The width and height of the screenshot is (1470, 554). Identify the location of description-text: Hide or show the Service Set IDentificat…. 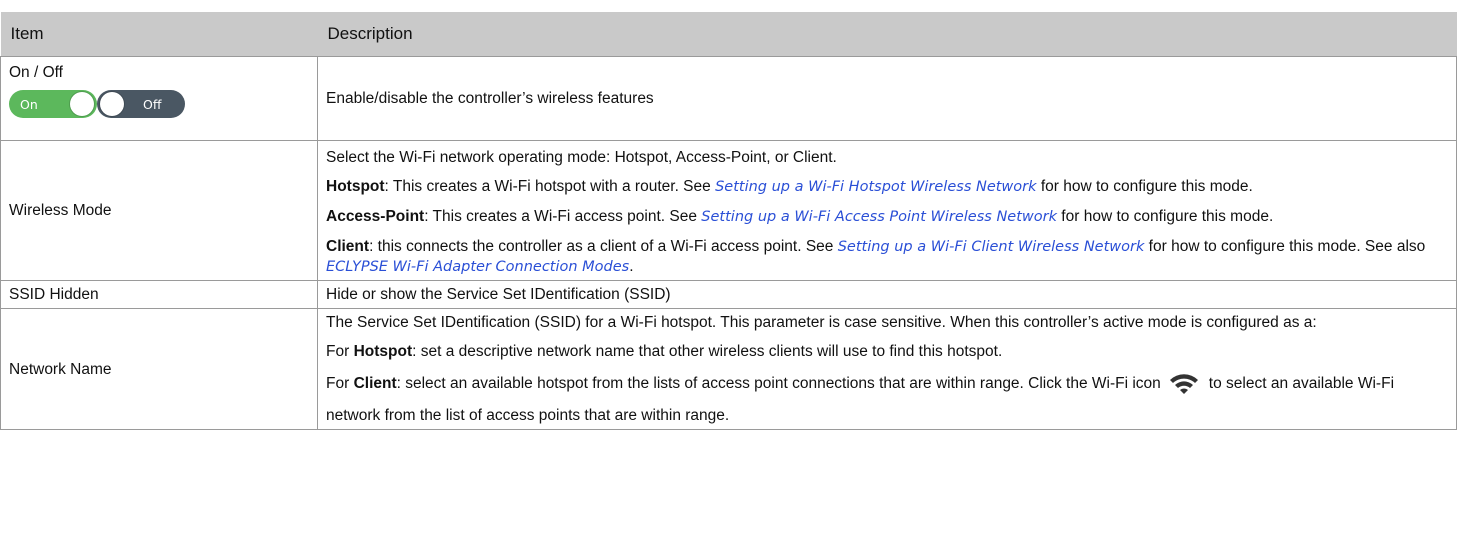
(498, 294).